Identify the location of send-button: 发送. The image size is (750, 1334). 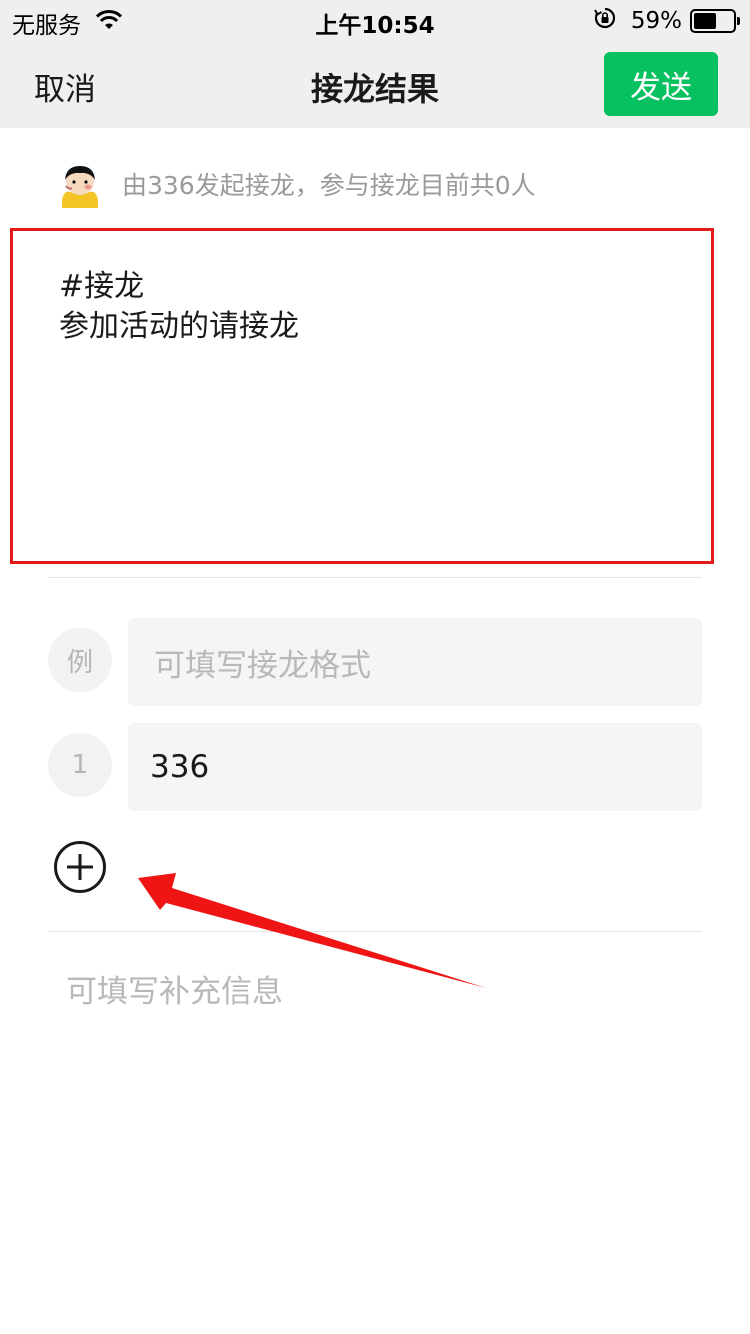
(661, 84).